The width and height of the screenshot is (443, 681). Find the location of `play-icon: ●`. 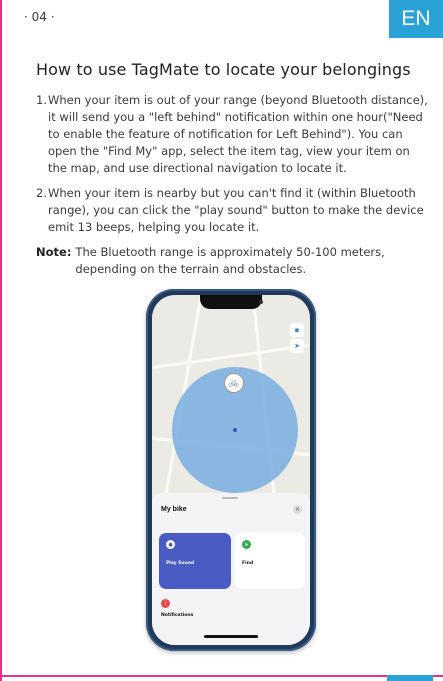

play-icon: ● is located at coordinates (170, 544).